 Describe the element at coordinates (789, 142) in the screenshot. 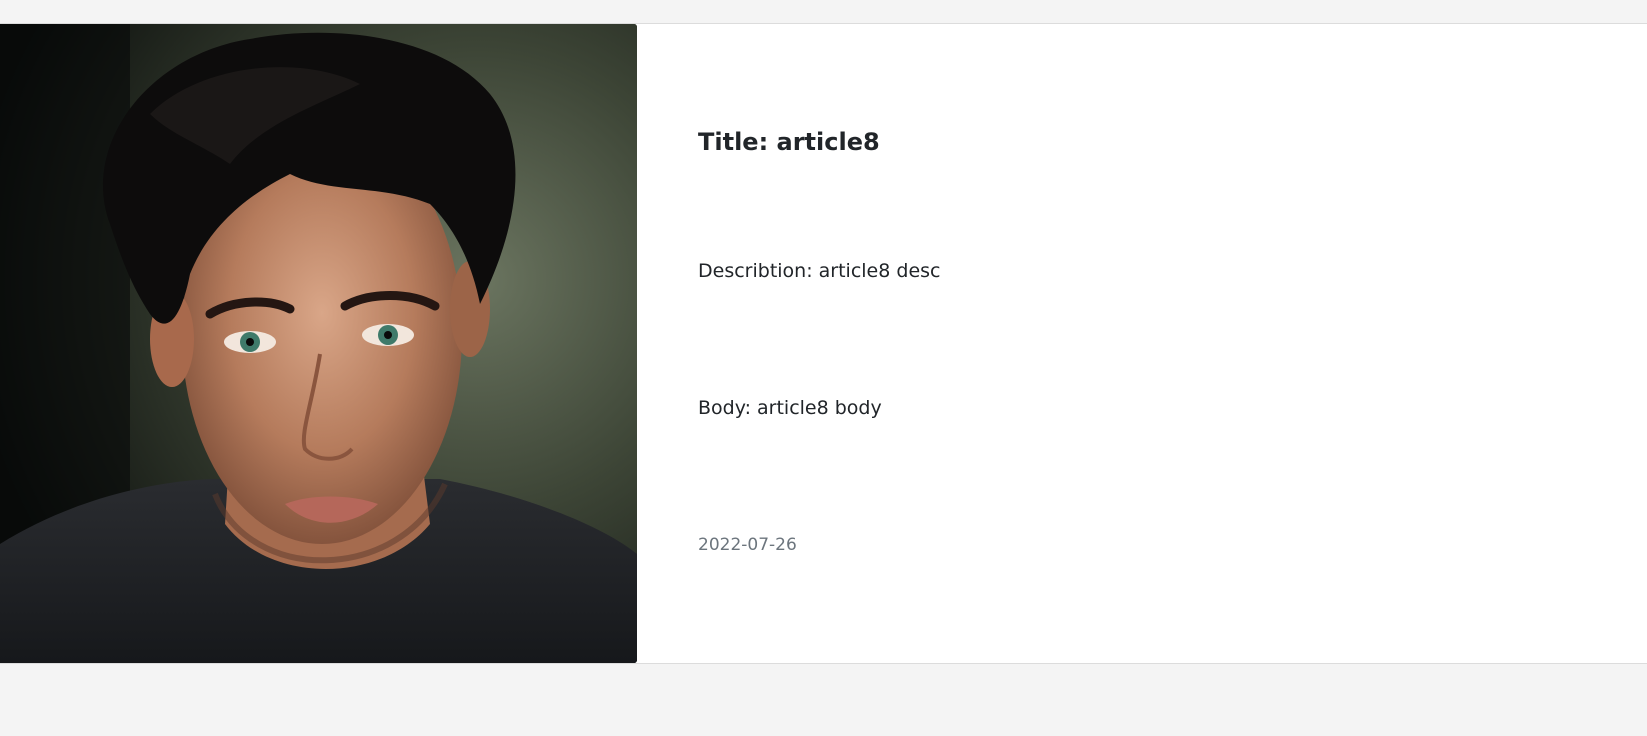

I see `article-title: Title: article8` at that location.